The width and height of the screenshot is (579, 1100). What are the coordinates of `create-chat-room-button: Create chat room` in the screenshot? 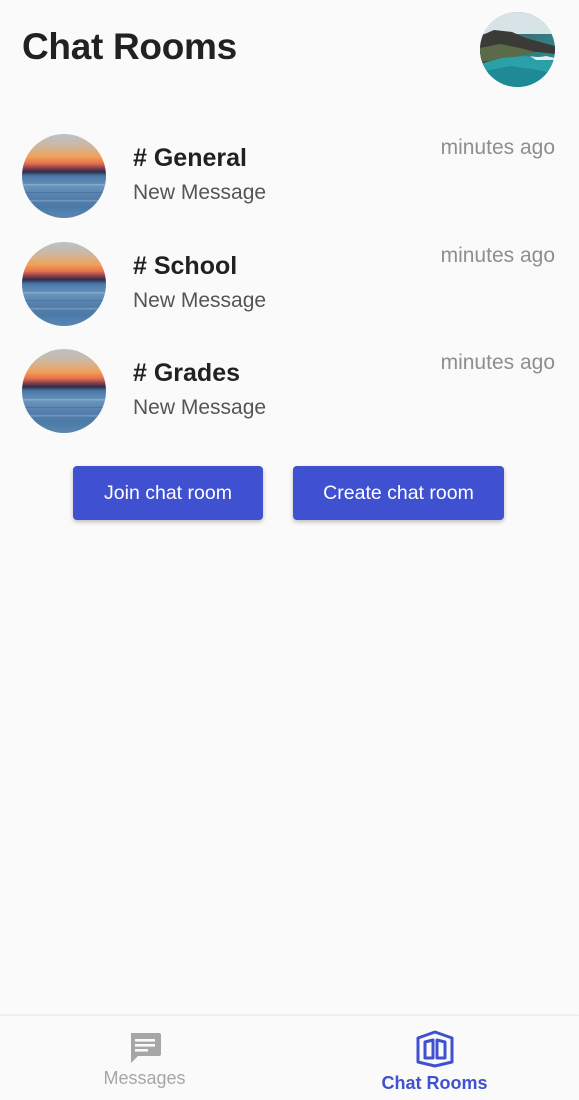 It's located at (398, 493).